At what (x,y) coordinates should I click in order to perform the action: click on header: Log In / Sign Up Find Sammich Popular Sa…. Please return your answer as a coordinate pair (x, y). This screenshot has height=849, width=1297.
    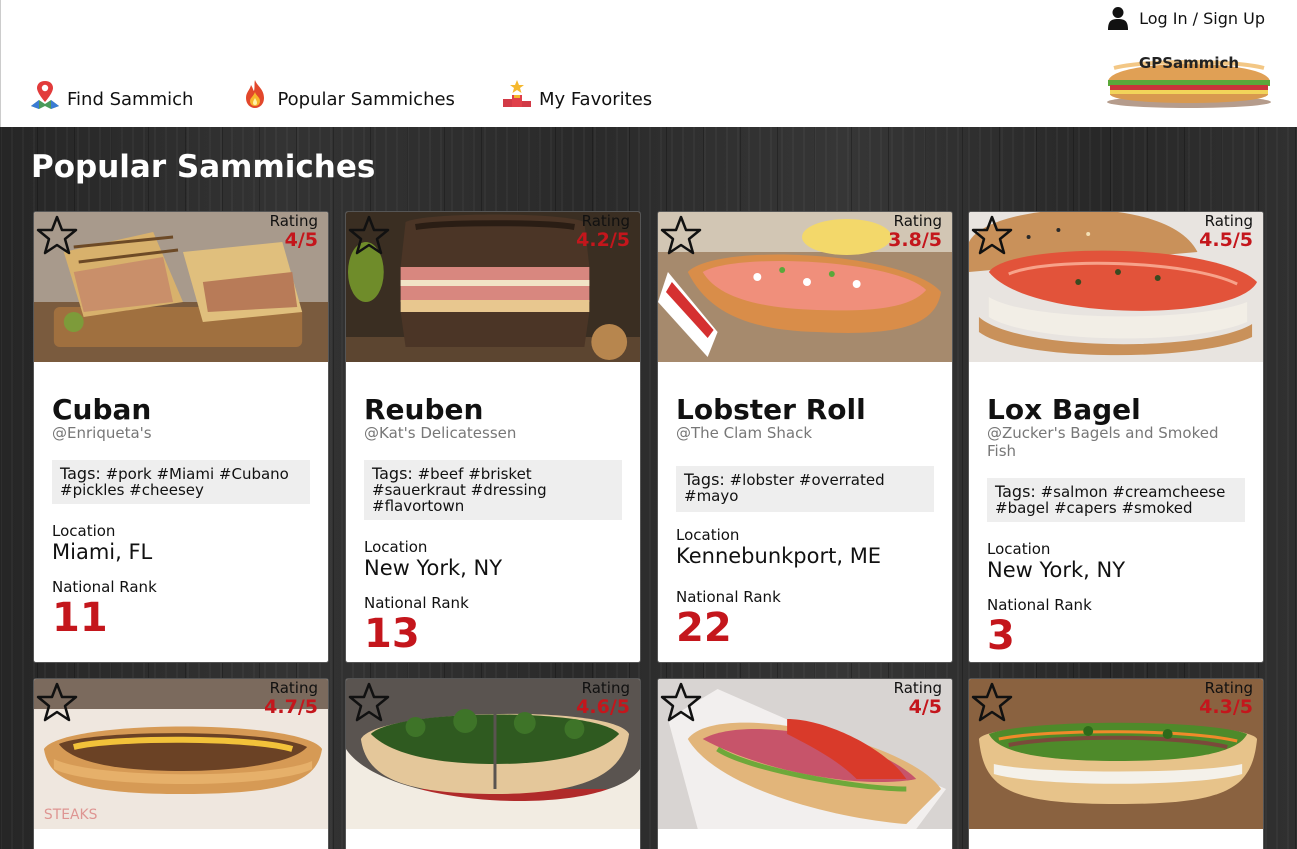
    Looking at the image, I should click on (648, 63).